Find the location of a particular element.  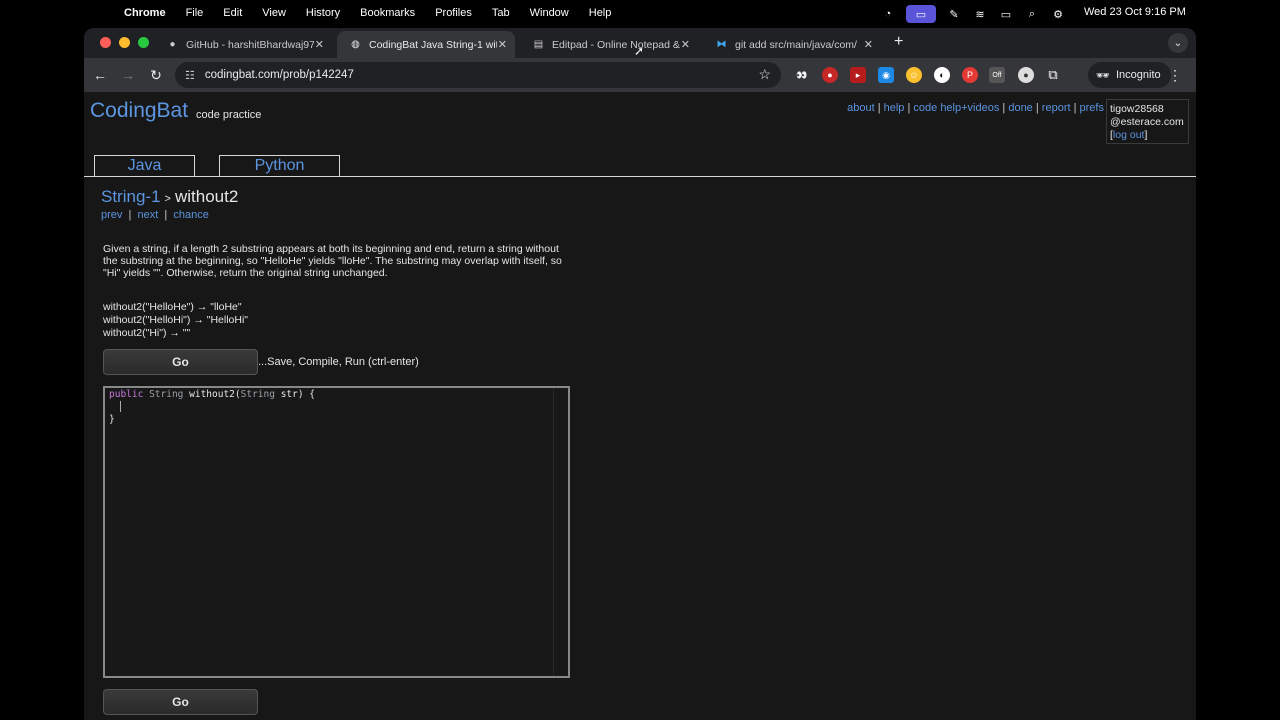

menu-edit: Edit is located at coordinates (232, 13).